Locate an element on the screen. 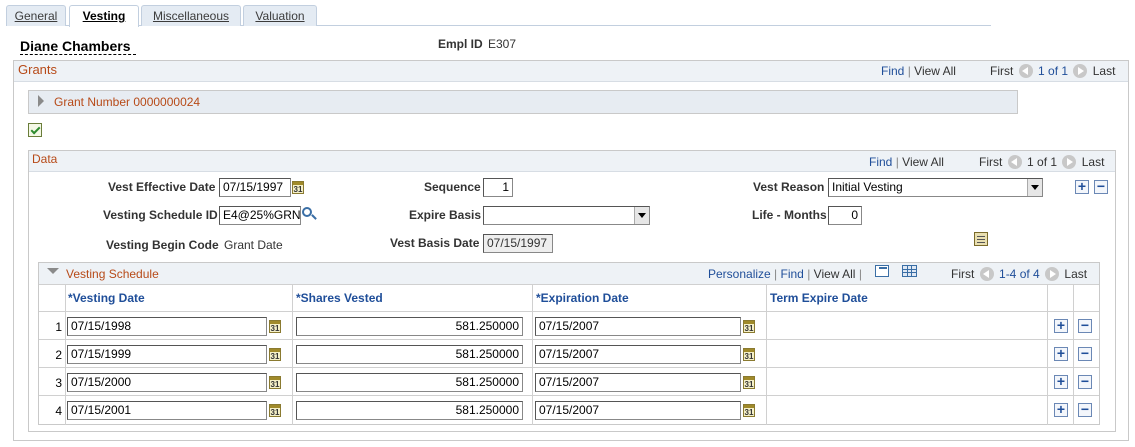  vest-reason-value: Initial Vesting is located at coordinates (867, 187).